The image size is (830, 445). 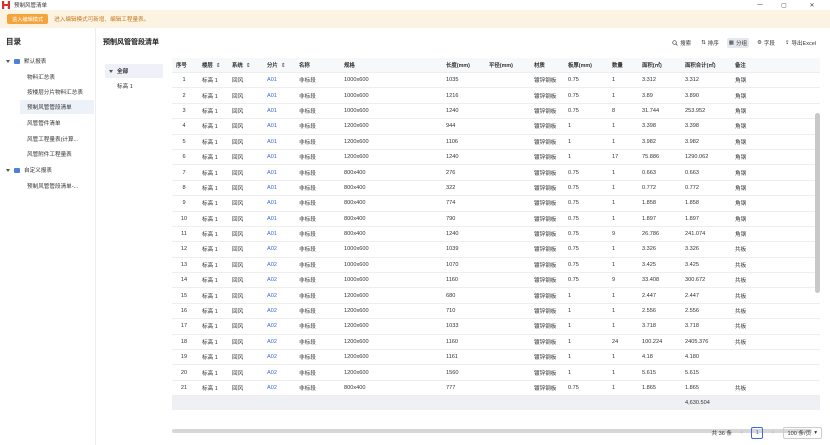 What do you see at coordinates (394, 65) in the screenshot?
I see `header-spec: 规格` at bounding box center [394, 65].